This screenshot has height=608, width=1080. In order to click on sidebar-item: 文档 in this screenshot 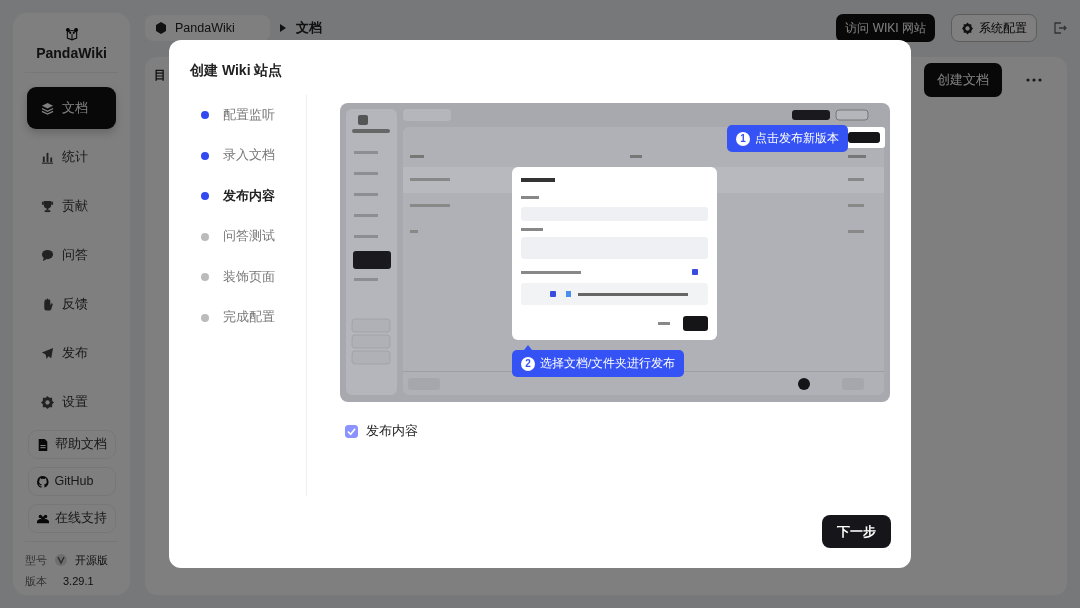, I will do `click(71, 108)`.